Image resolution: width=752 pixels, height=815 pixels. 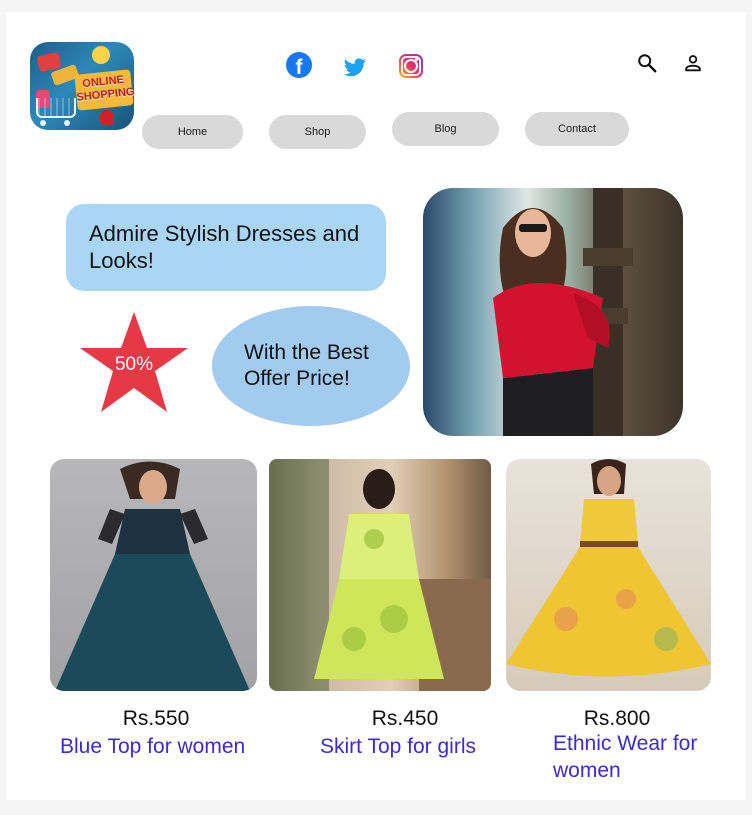 I want to click on user-icon, so click(x=693, y=63).